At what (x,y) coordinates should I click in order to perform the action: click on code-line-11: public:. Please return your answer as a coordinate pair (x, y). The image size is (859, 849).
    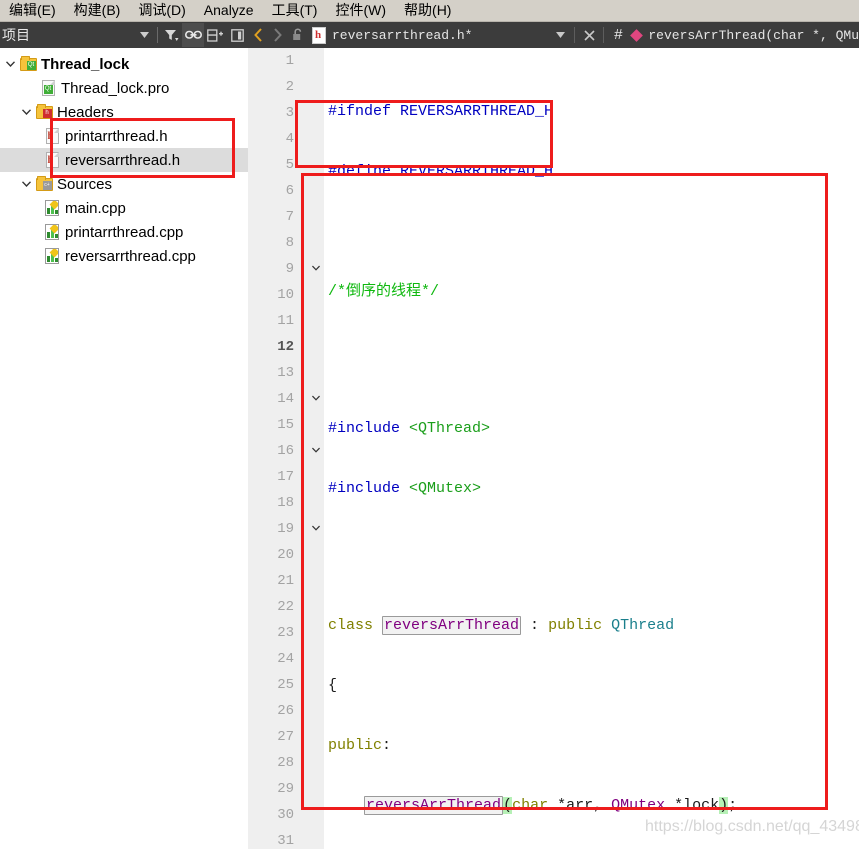
    Looking at the image, I should click on (360, 745).